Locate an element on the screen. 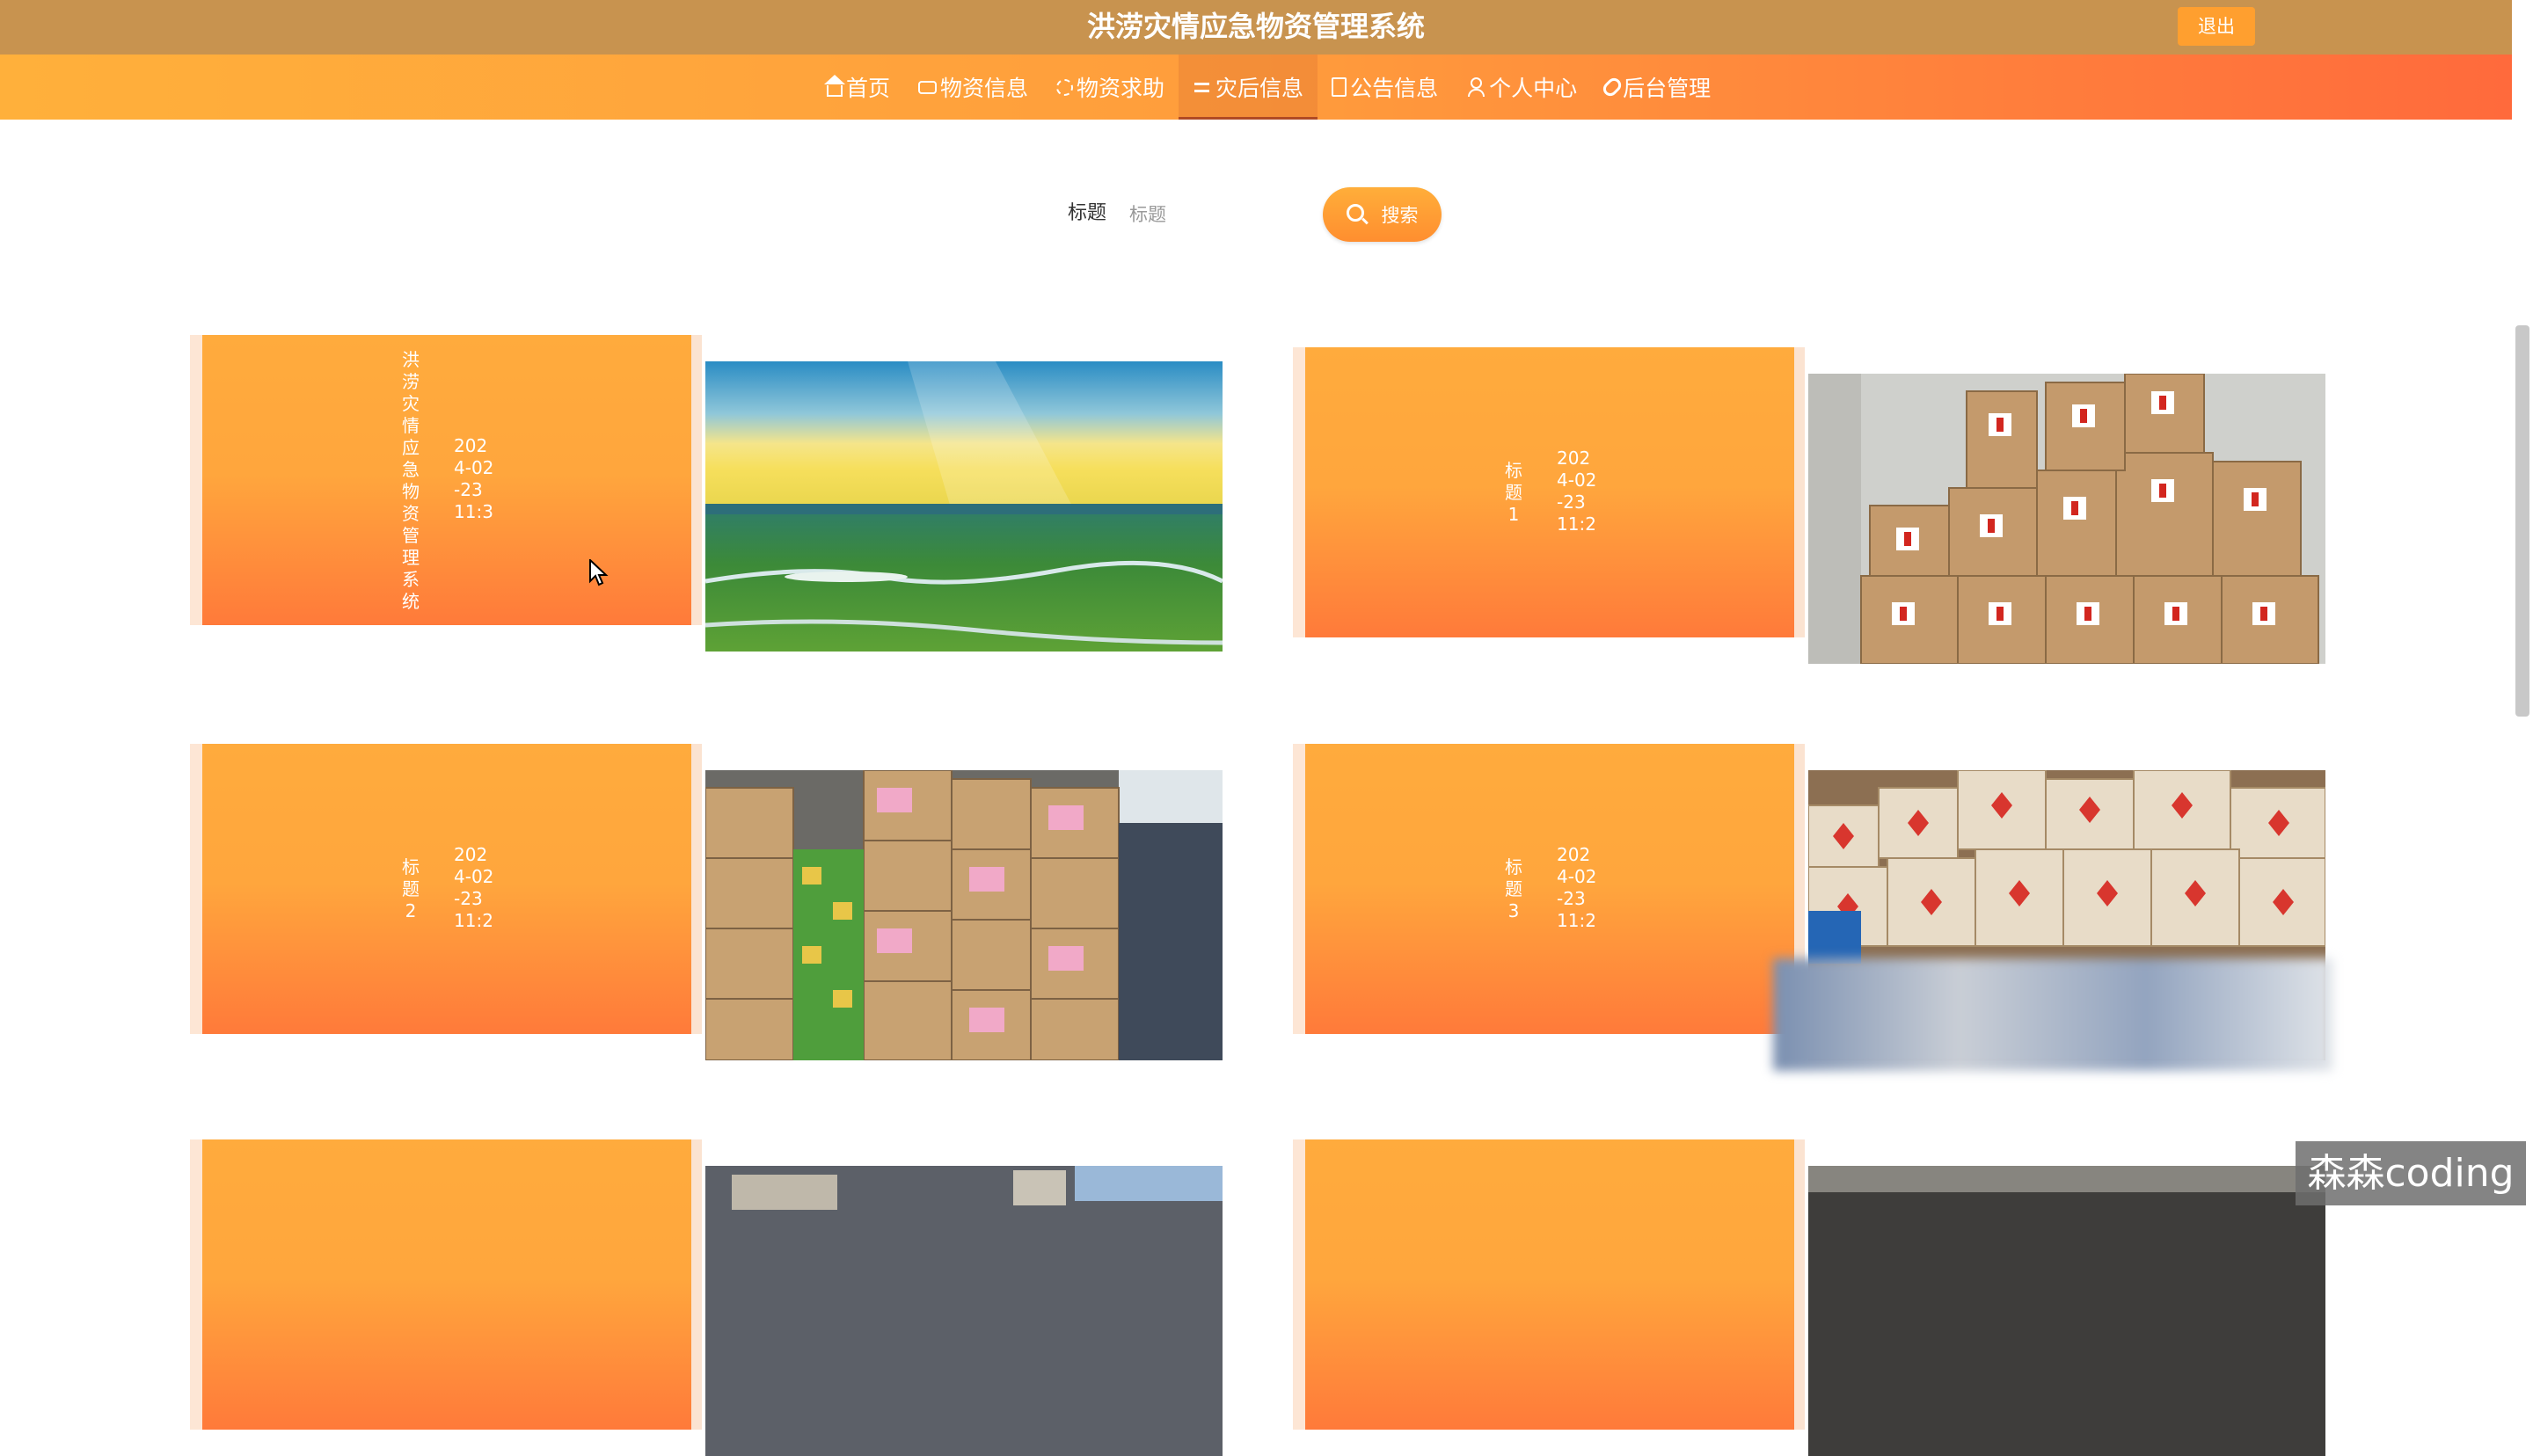  nav-item-label: 个人中心 is located at coordinates (1534, 88).